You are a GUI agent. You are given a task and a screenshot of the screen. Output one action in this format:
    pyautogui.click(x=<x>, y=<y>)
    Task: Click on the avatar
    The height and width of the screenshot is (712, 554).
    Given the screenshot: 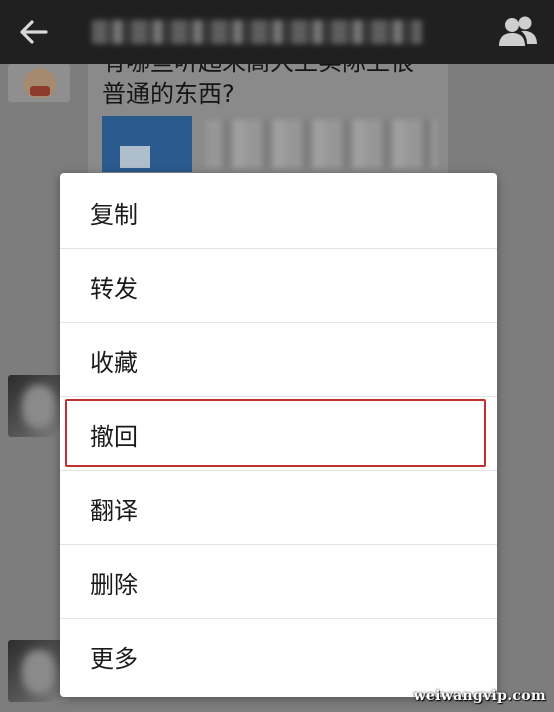 What is the action you would take?
    pyautogui.click(x=39, y=83)
    